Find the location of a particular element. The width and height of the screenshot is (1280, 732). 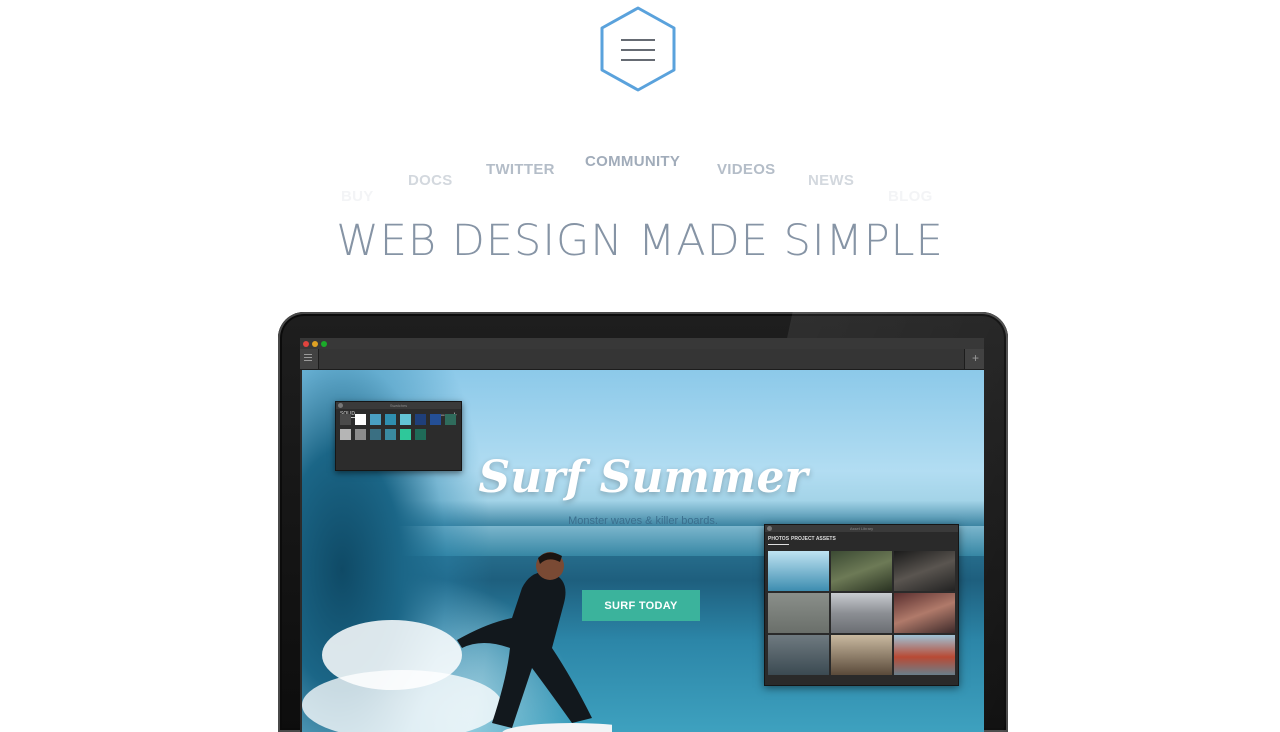

swatches-panel-header: Swatches is located at coordinates (398, 405).